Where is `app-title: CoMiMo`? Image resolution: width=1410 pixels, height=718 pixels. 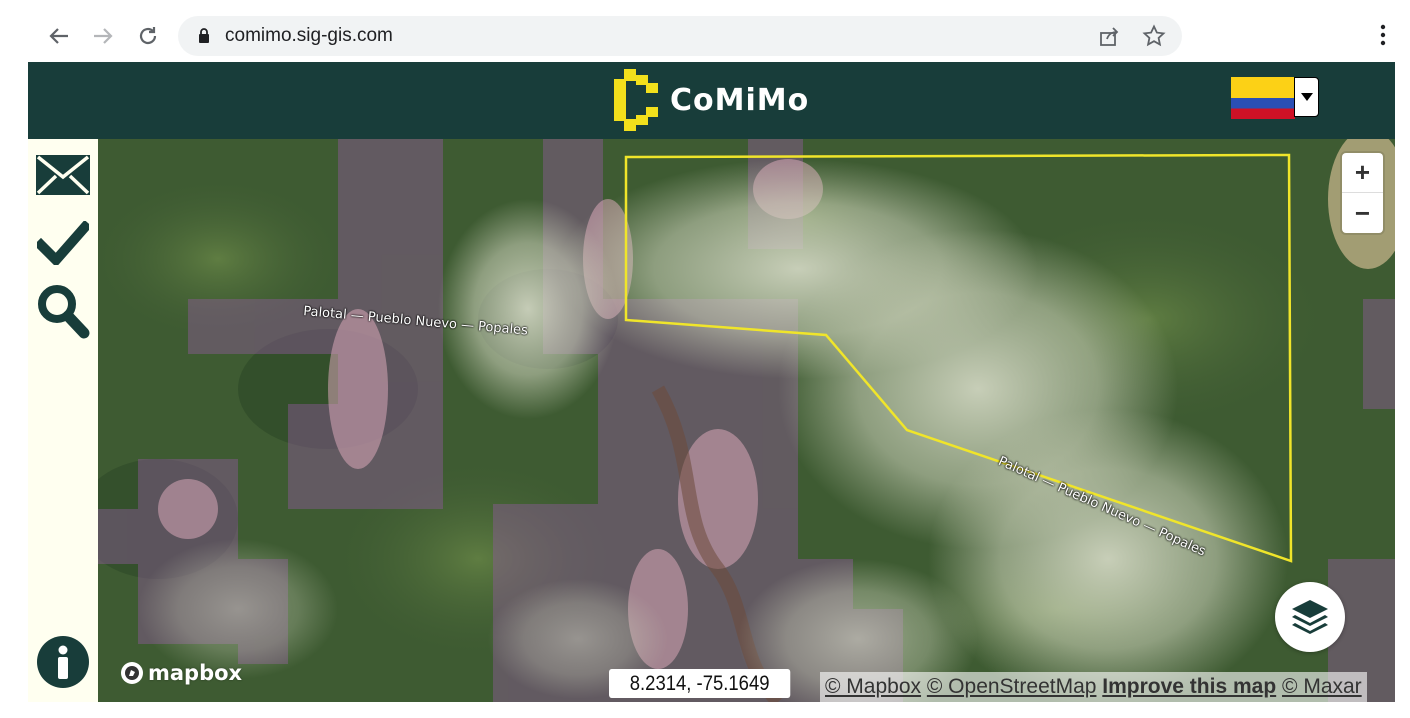 app-title: CoMiMo is located at coordinates (740, 100).